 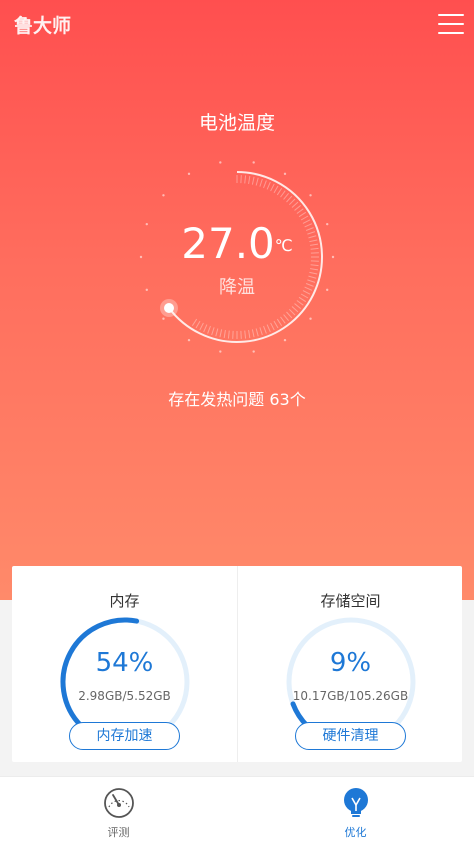 What do you see at coordinates (124, 736) in the screenshot?
I see `memory-boost-button: 内存加速` at bounding box center [124, 736].